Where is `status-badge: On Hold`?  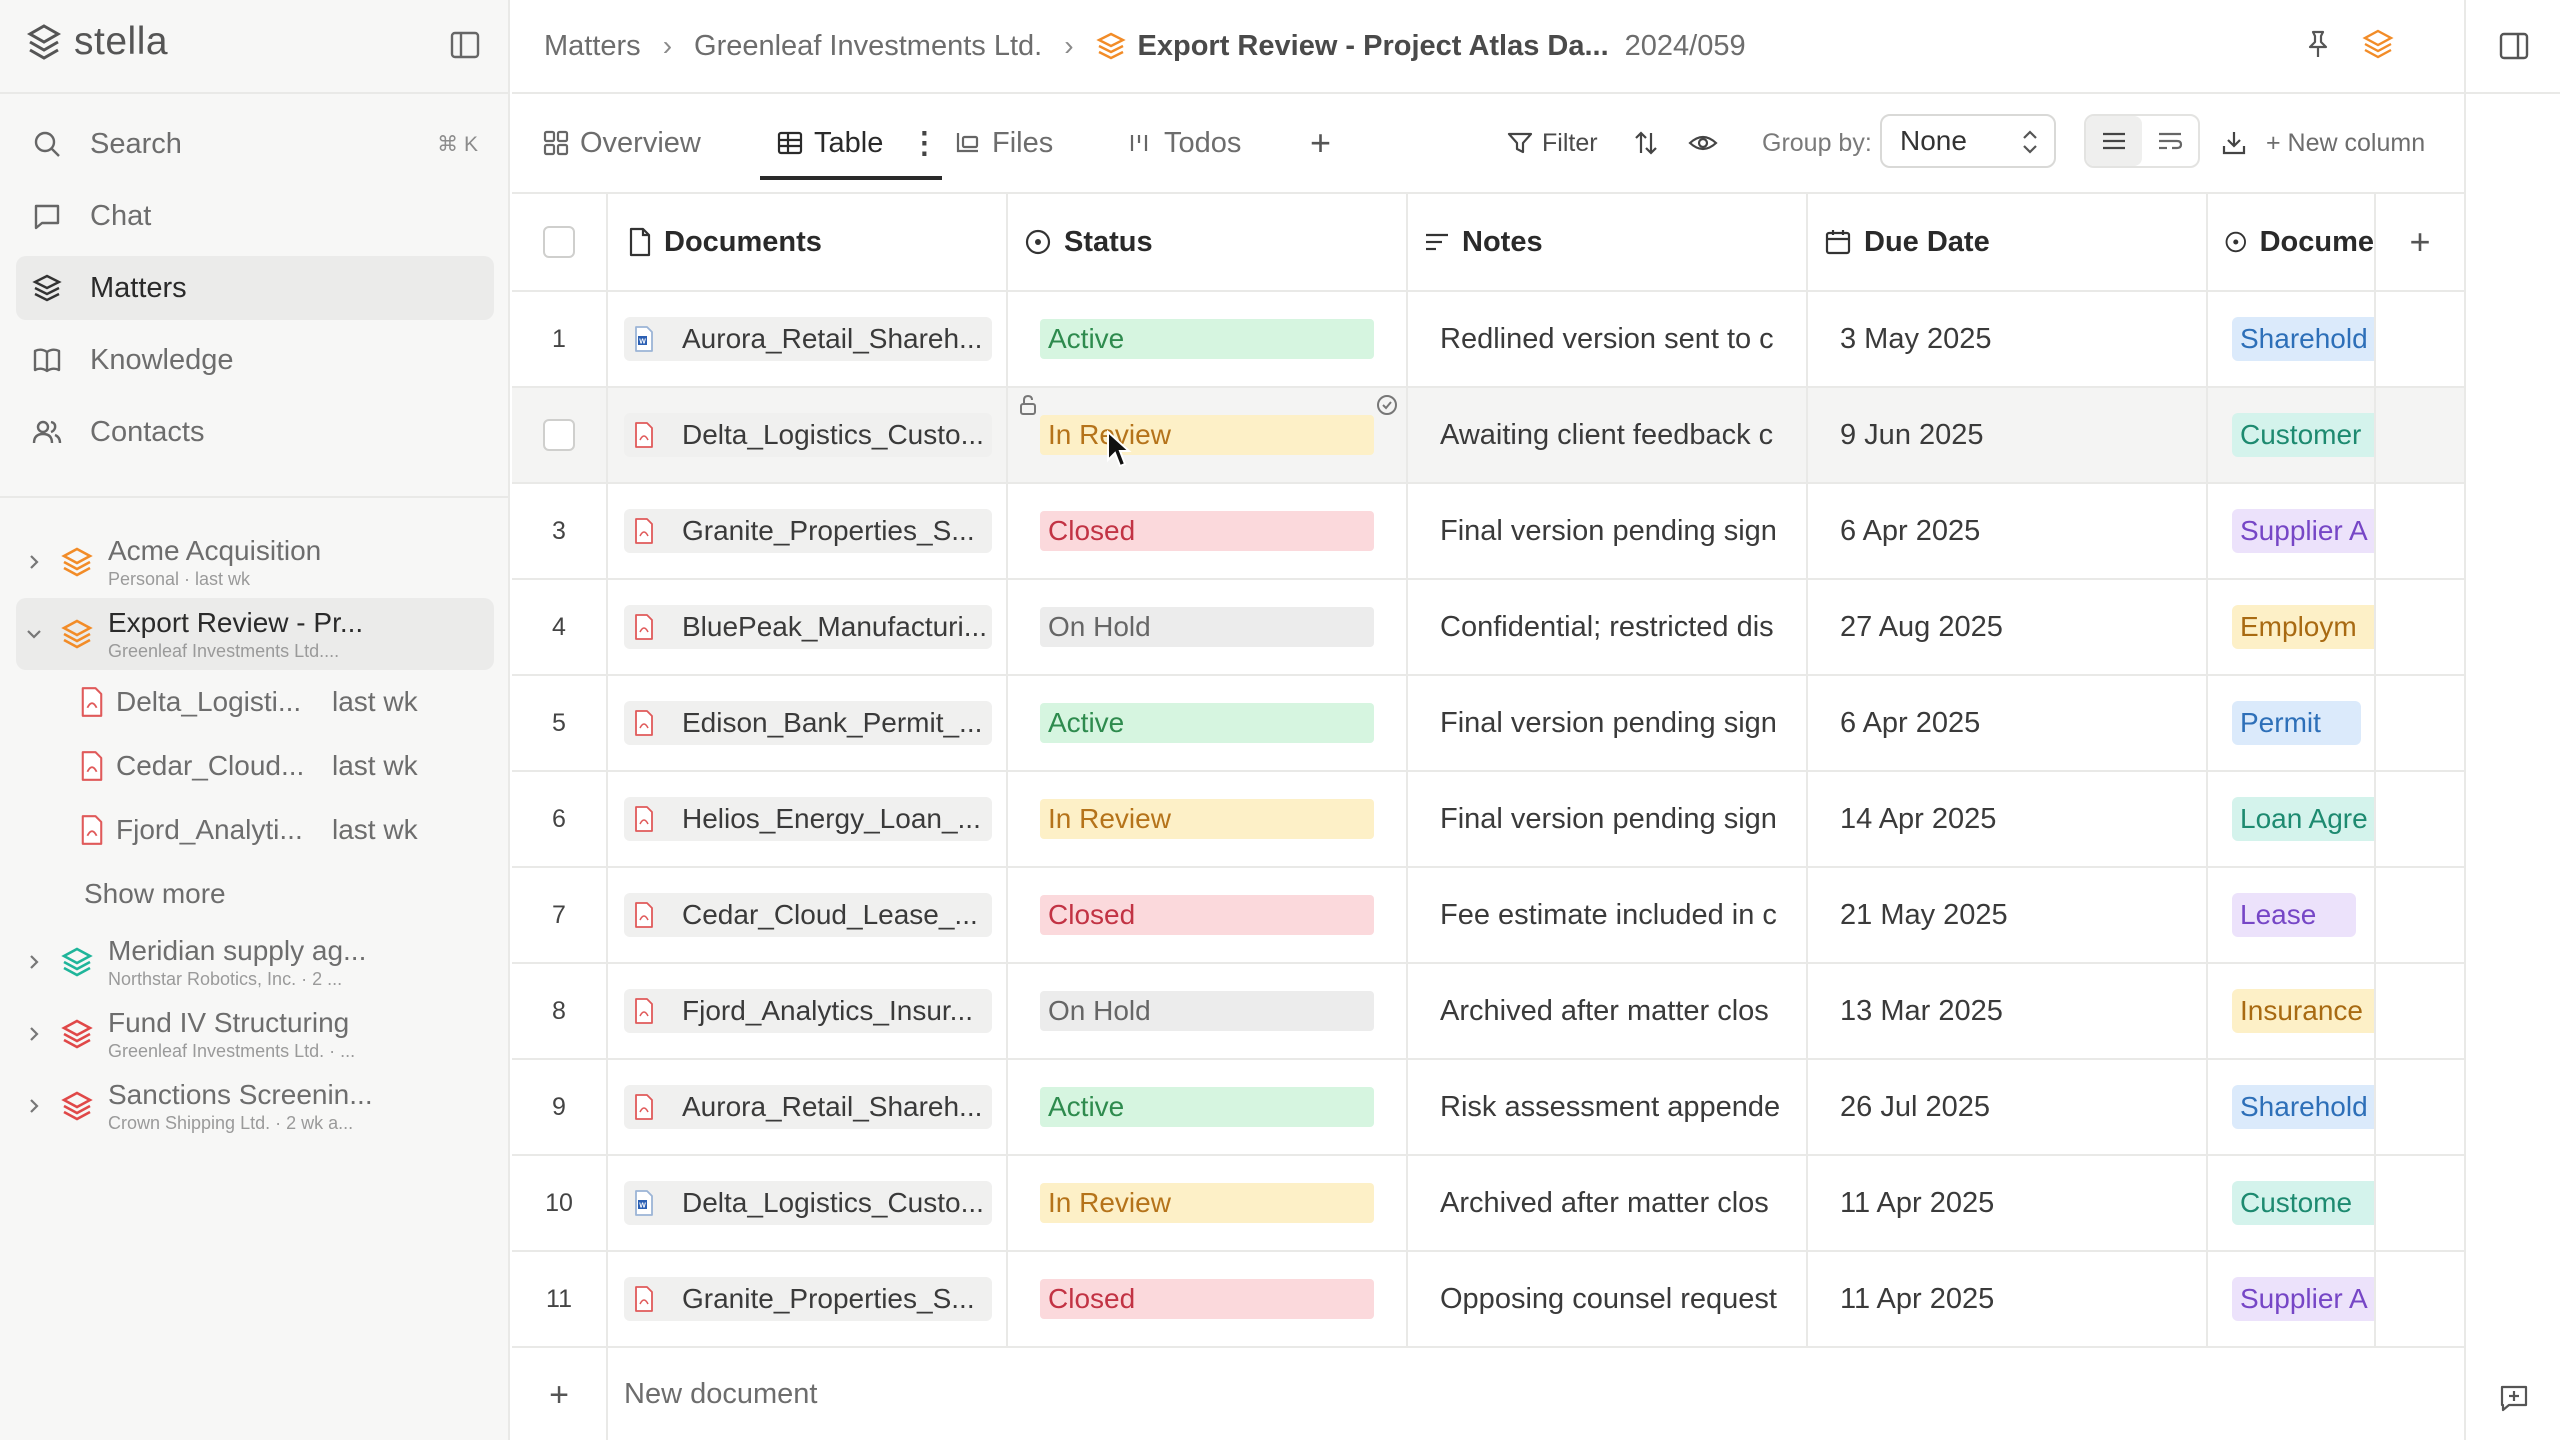 status-badge: On Hold is located at coordinates (1207, 1011).